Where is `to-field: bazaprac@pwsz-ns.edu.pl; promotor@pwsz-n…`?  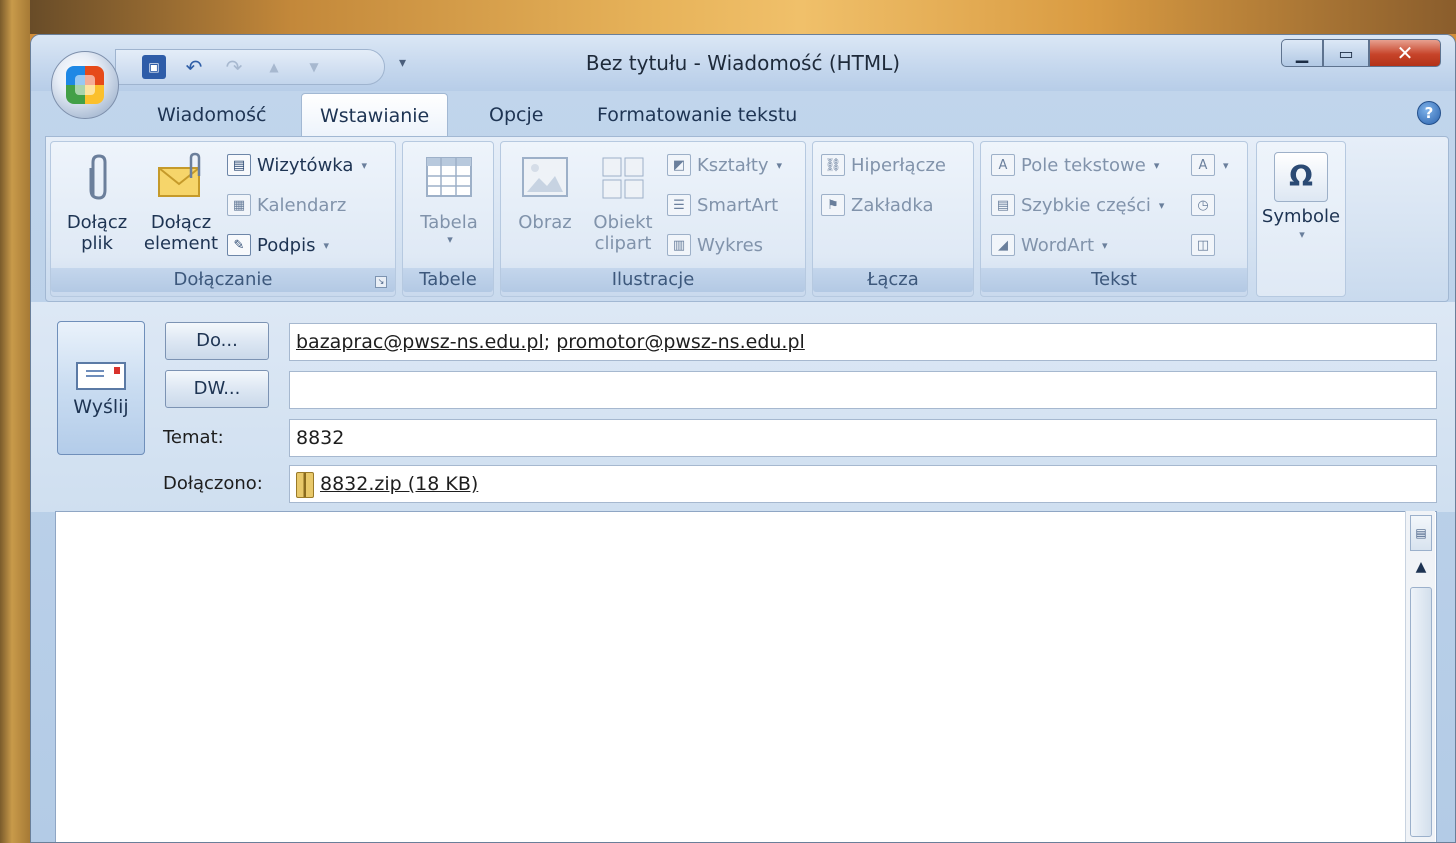 to-field: bazaprac@pwsz-ns.edu.pl; promotor@pwsz-n… is located at coordinates (863, 342).